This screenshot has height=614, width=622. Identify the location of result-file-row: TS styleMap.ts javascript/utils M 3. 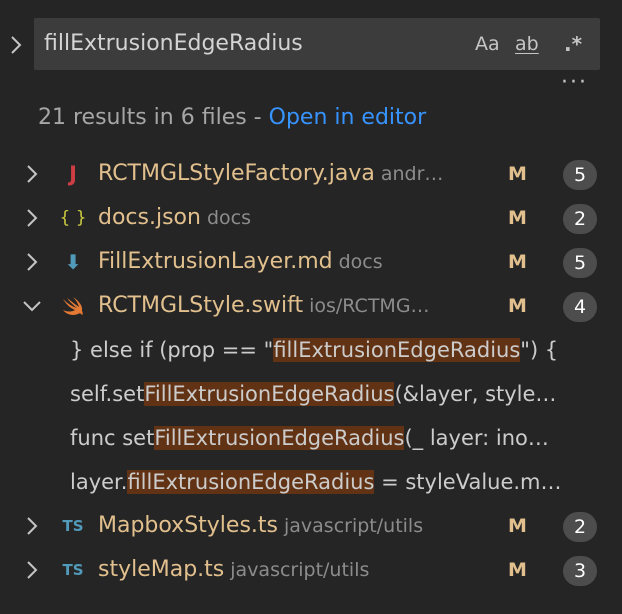
(311, 570).